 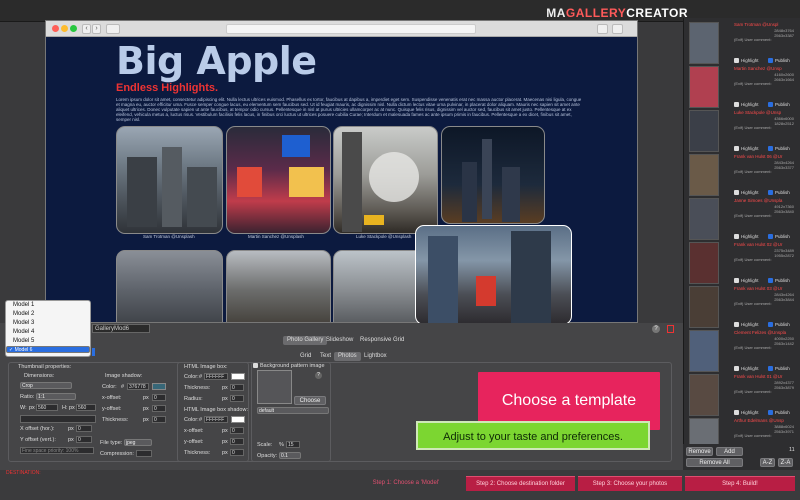 I want to click on ratio-select: 1:1, so click(x=56, y=396).